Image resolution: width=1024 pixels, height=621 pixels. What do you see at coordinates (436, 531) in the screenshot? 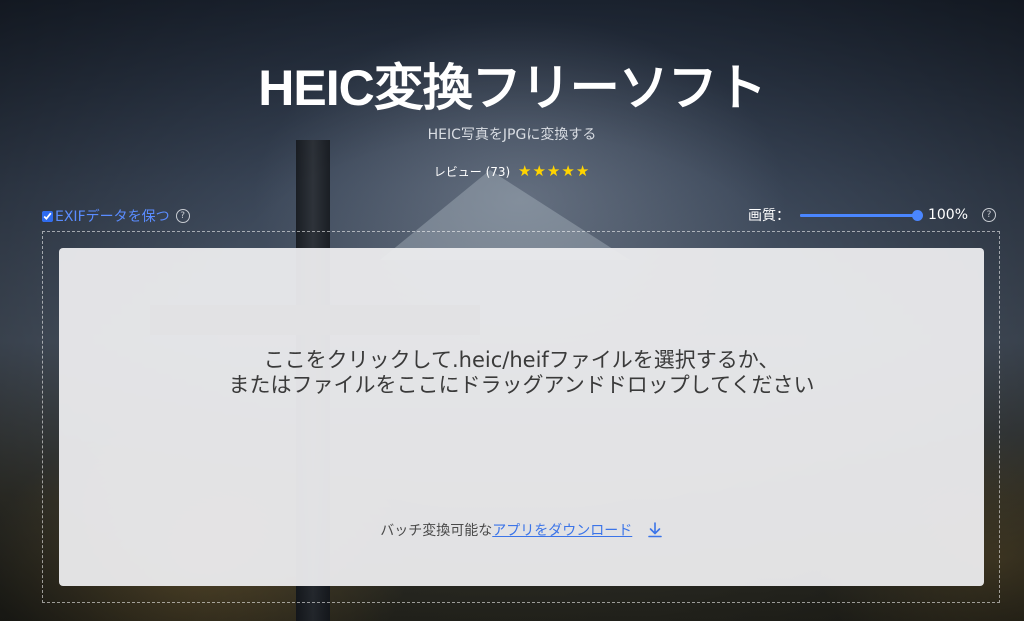
I see `batch-prefix: バッチ変換可能な` at bounding box center [436, 531].